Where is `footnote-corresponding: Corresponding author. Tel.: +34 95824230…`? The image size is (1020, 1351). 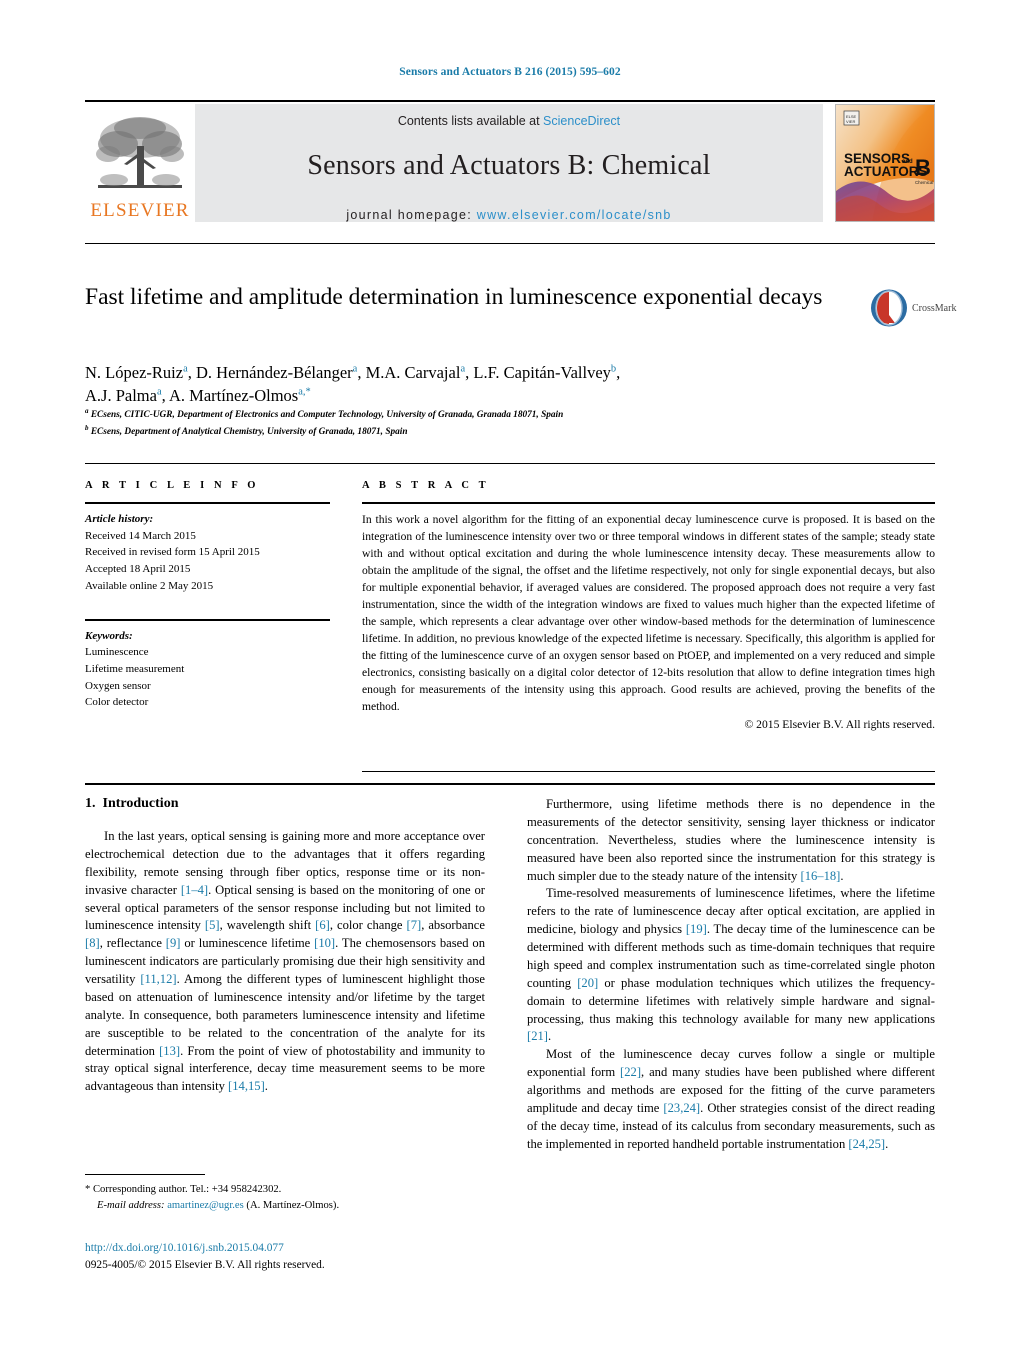
footnote-corresponding: Corresponding author. Tel.: +34 95824230… is located at coordinates (187, 1189).